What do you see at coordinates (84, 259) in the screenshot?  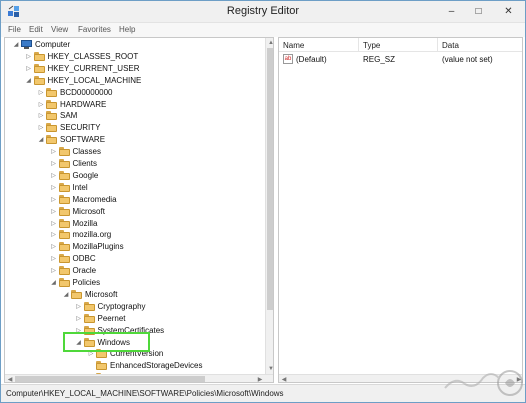 I see `tree-item-label: ODBC` at bounding box center [84, 259].